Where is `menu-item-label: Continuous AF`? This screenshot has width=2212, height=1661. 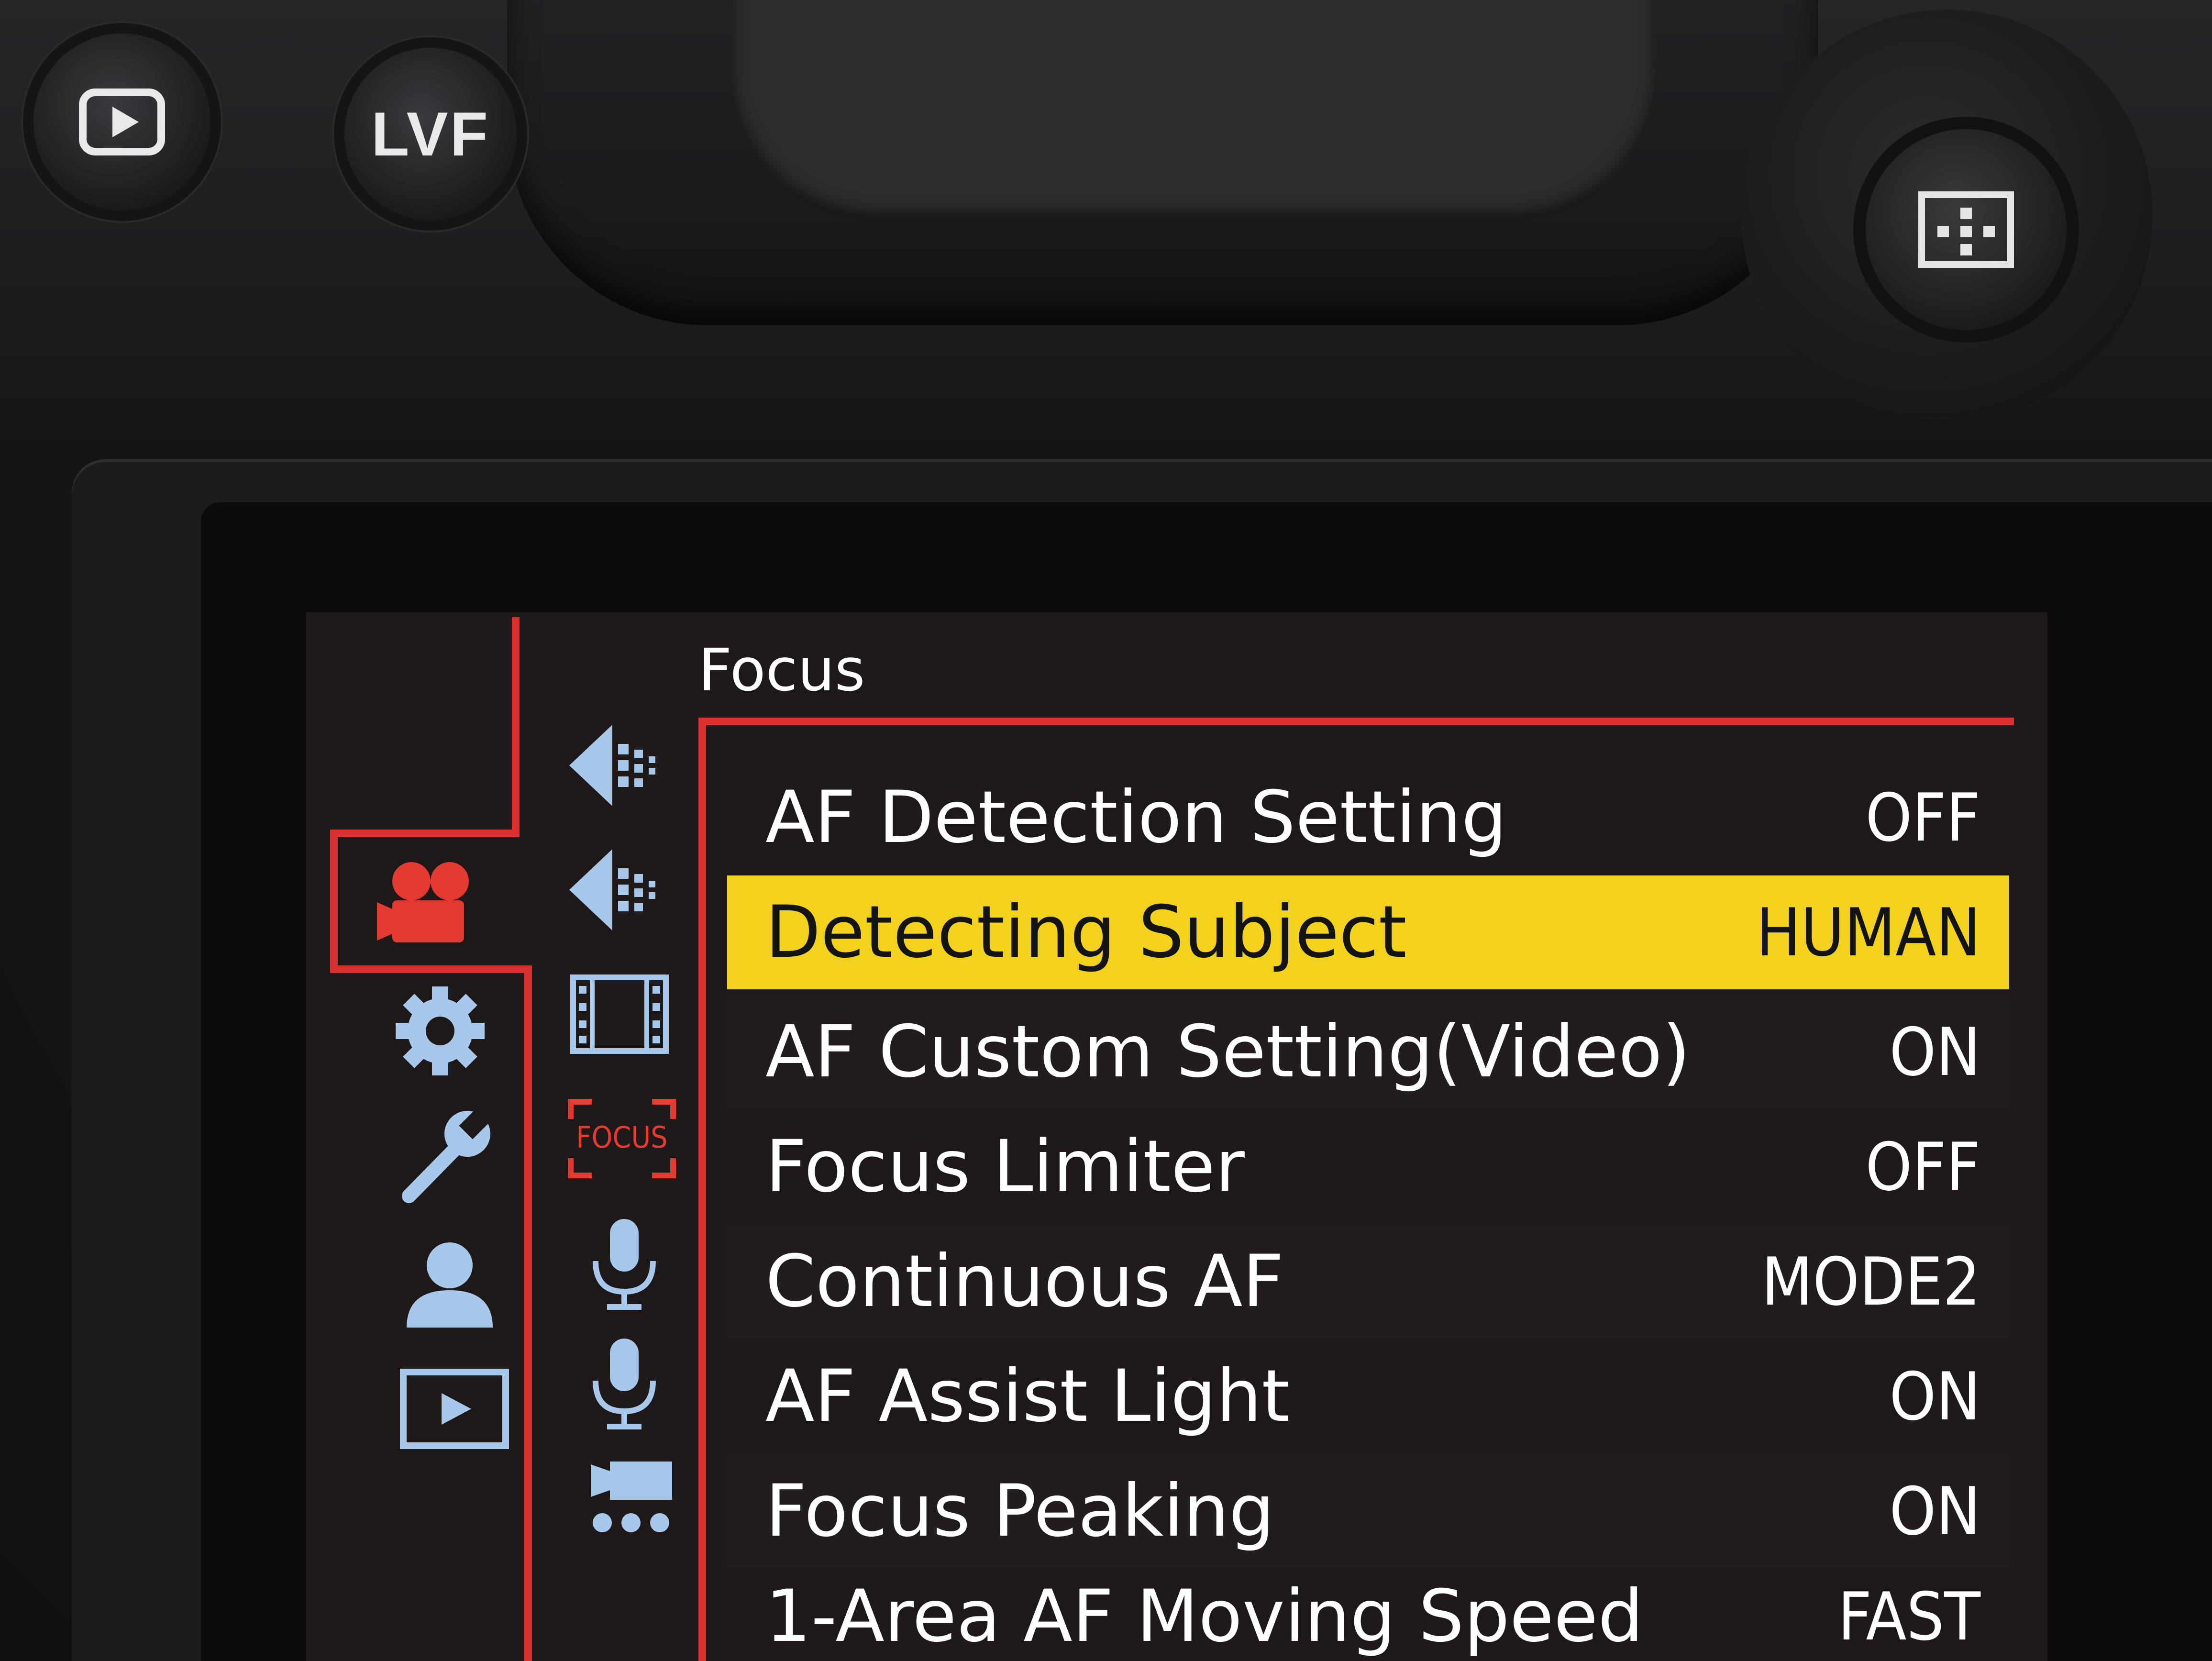 menu-item-label: Continuous AF is located at coordinates (1024, 1281).